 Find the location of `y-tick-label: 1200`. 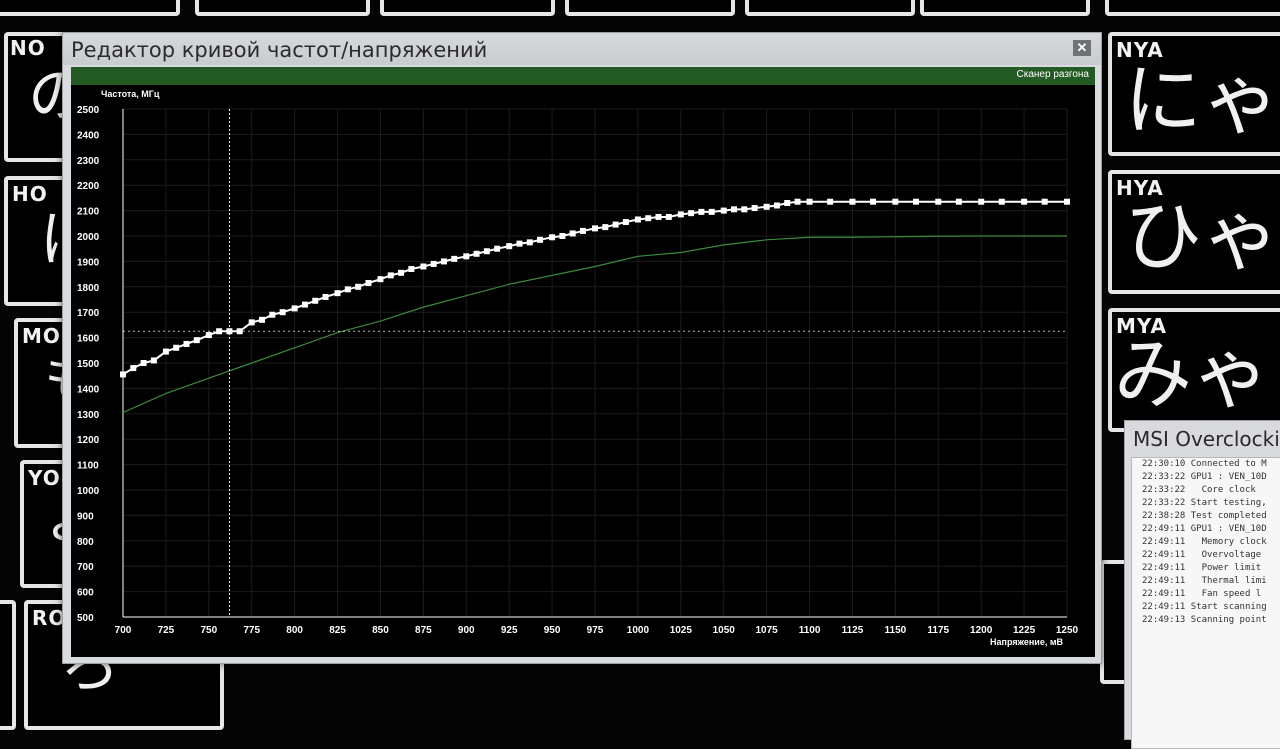

y-tick-label: 1200 is located at coordinates (88, 440).